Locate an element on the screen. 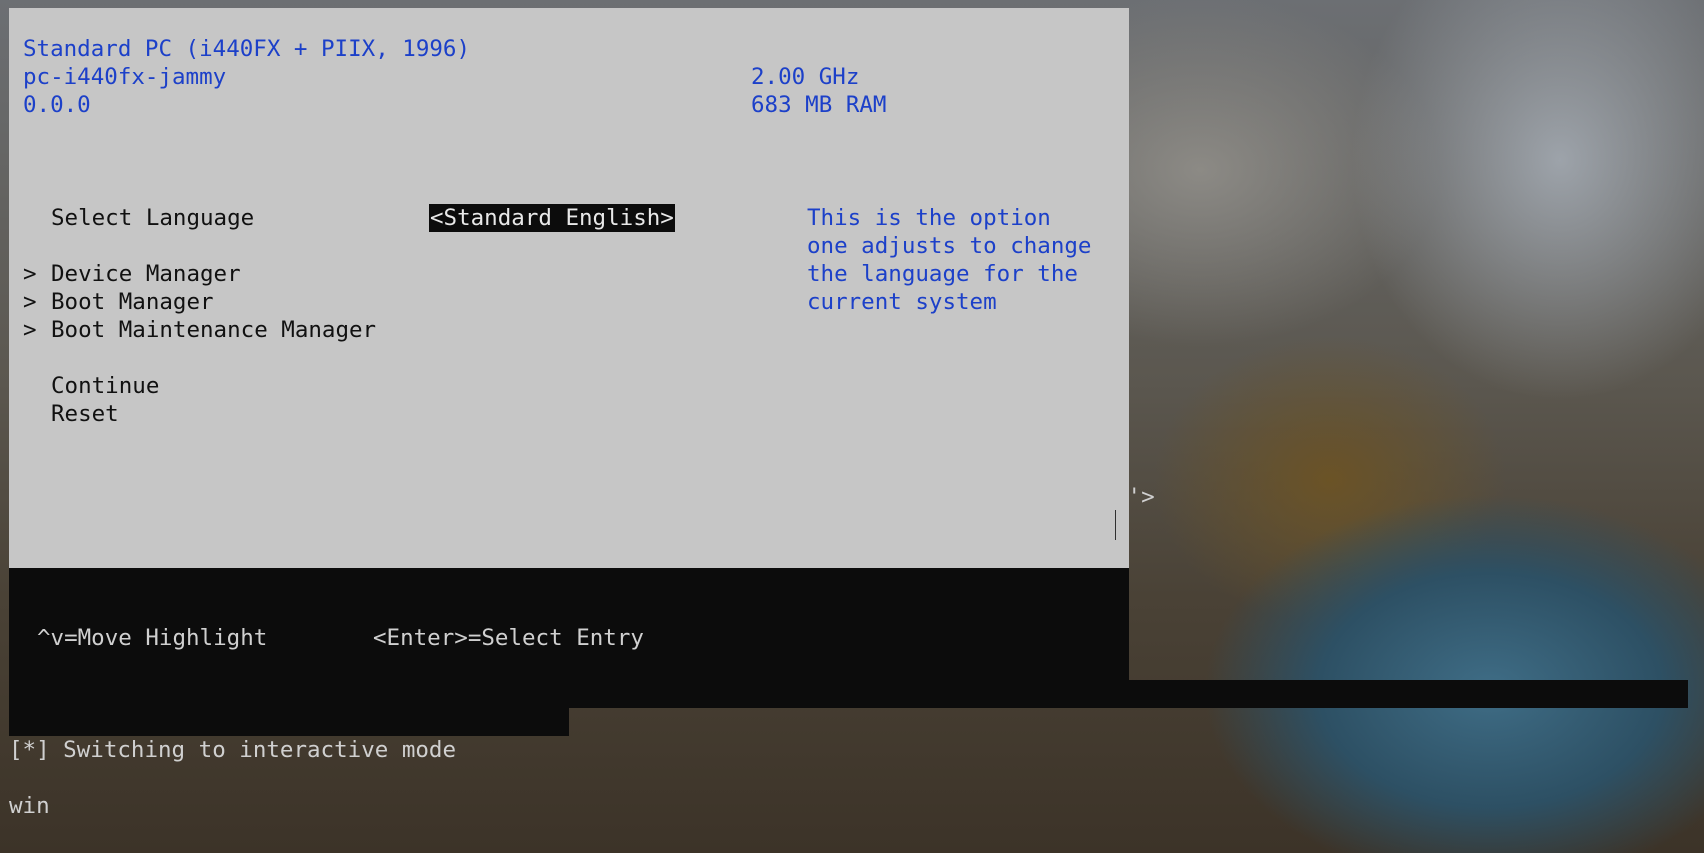 This screenshot has height=853, width=1704. select-entry-hint: <Enter>=Select Entry is located at coordinates (508, 638).